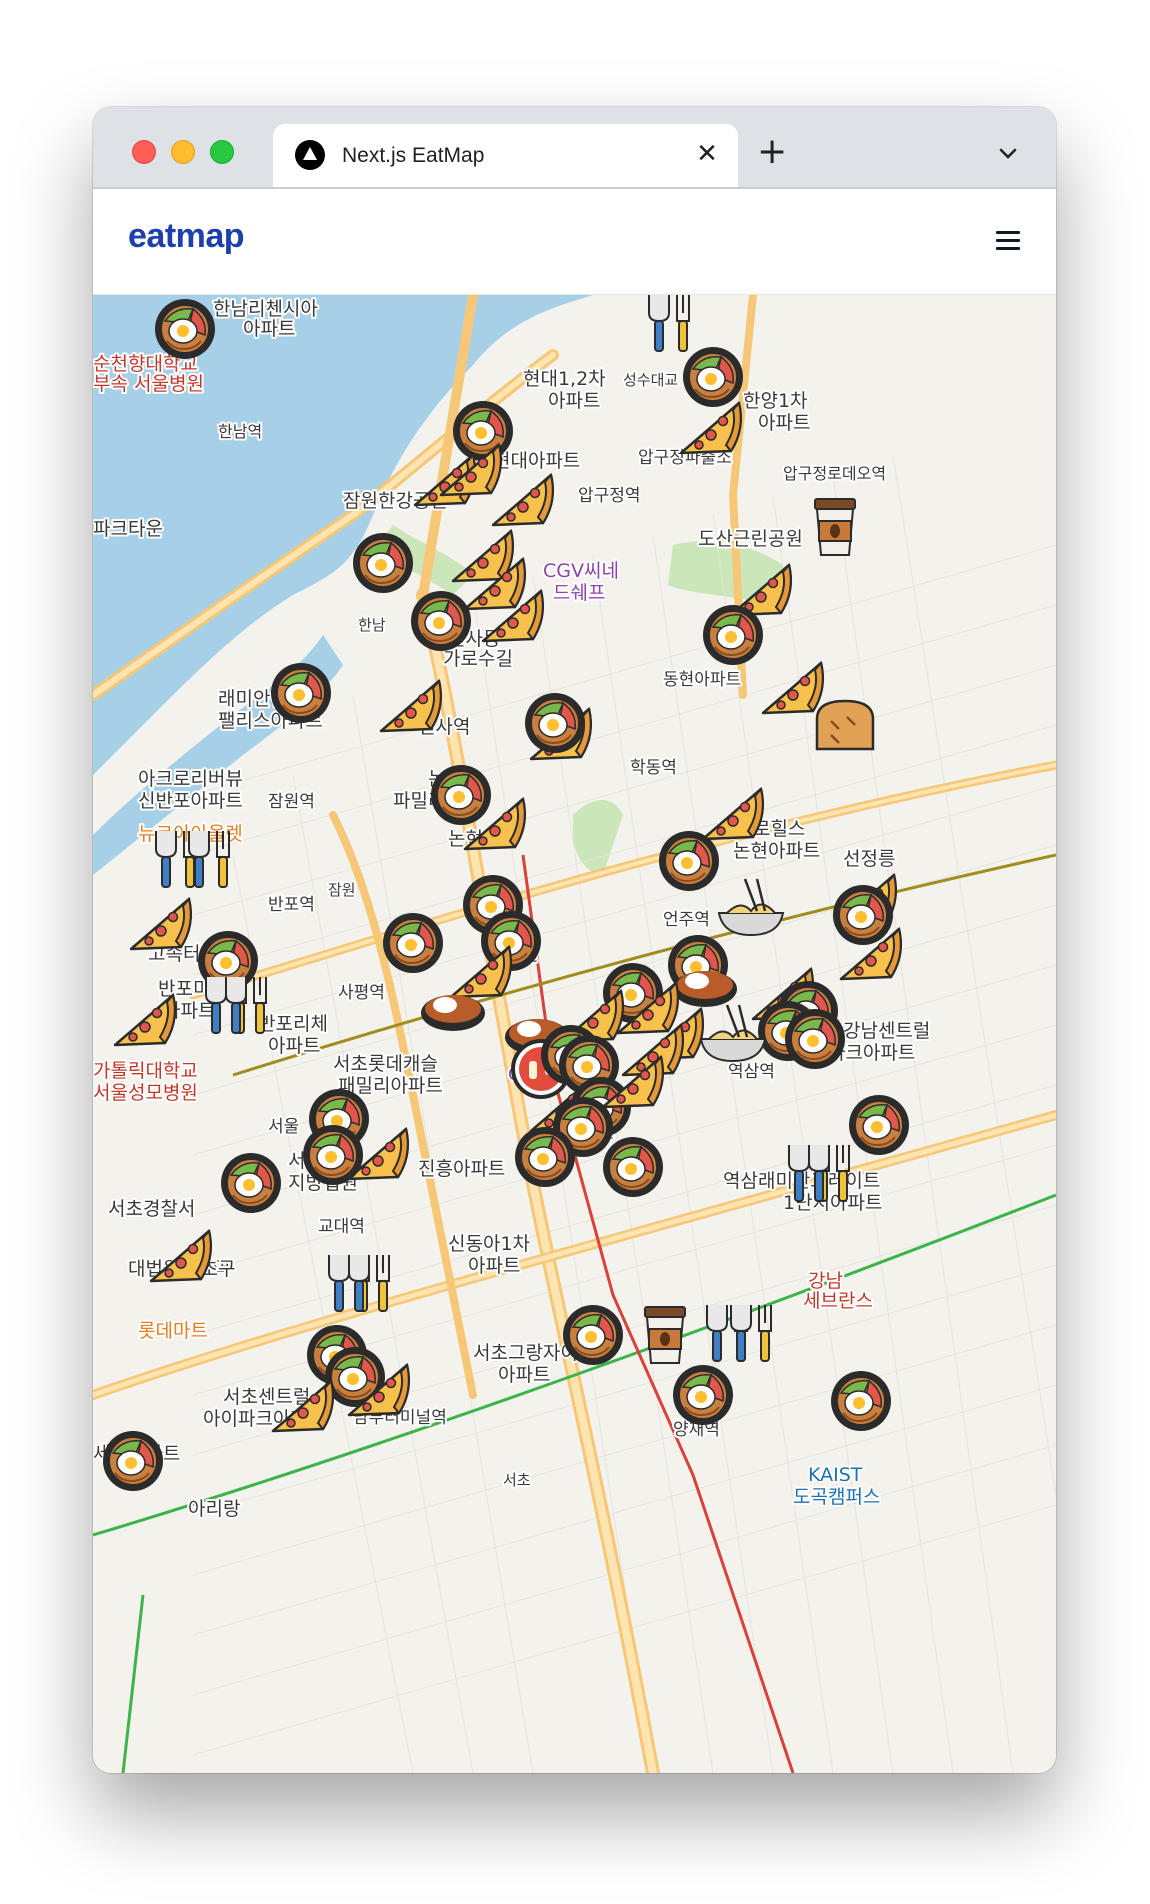  What do you see at coordinates (291, 905) in the screenshot?
I see `map-label: 반포역` at bounding box center [291, 905].